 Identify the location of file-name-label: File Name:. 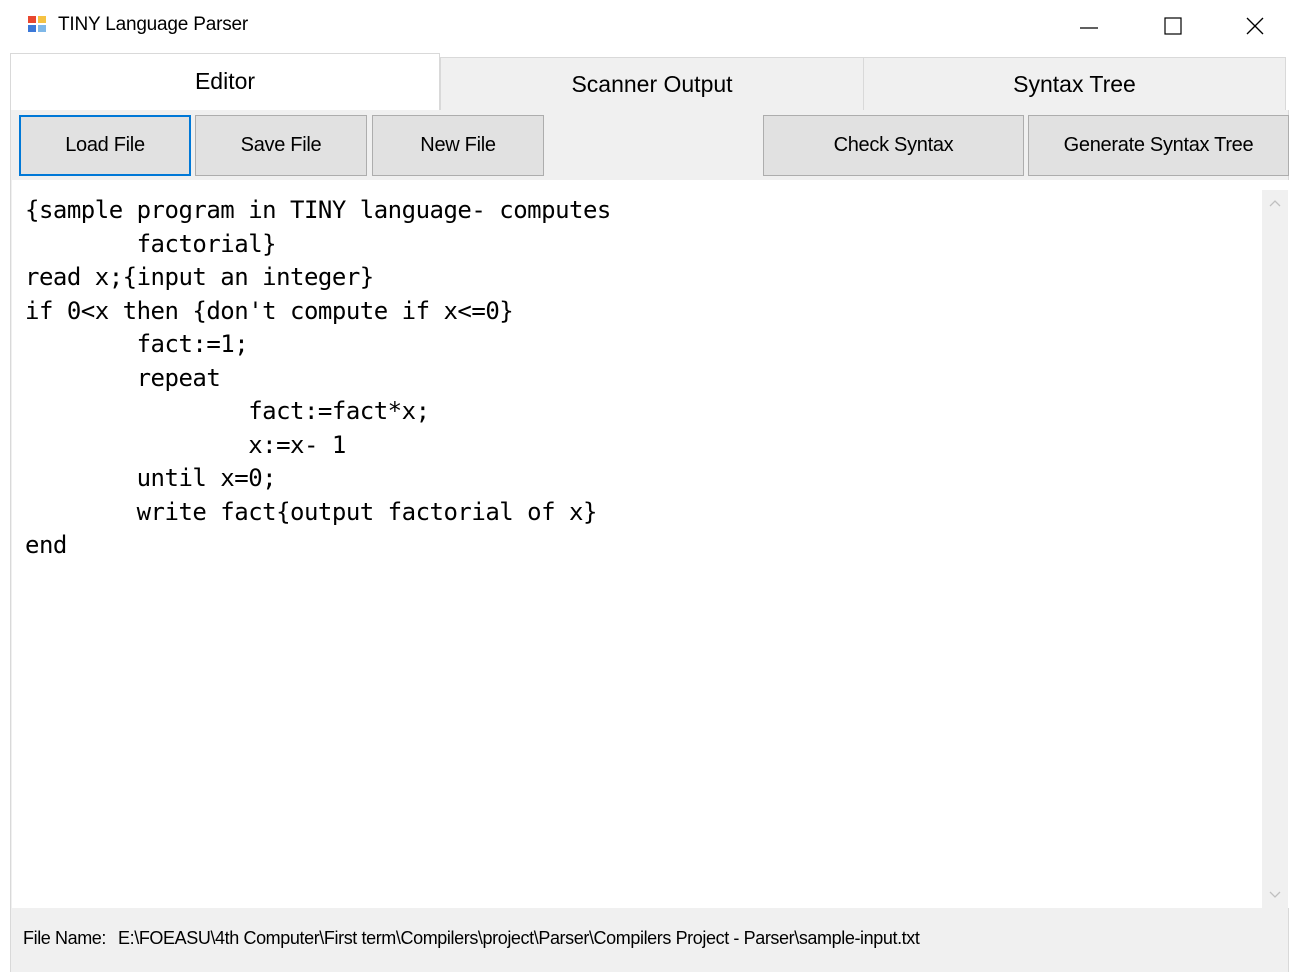
(65, 938).